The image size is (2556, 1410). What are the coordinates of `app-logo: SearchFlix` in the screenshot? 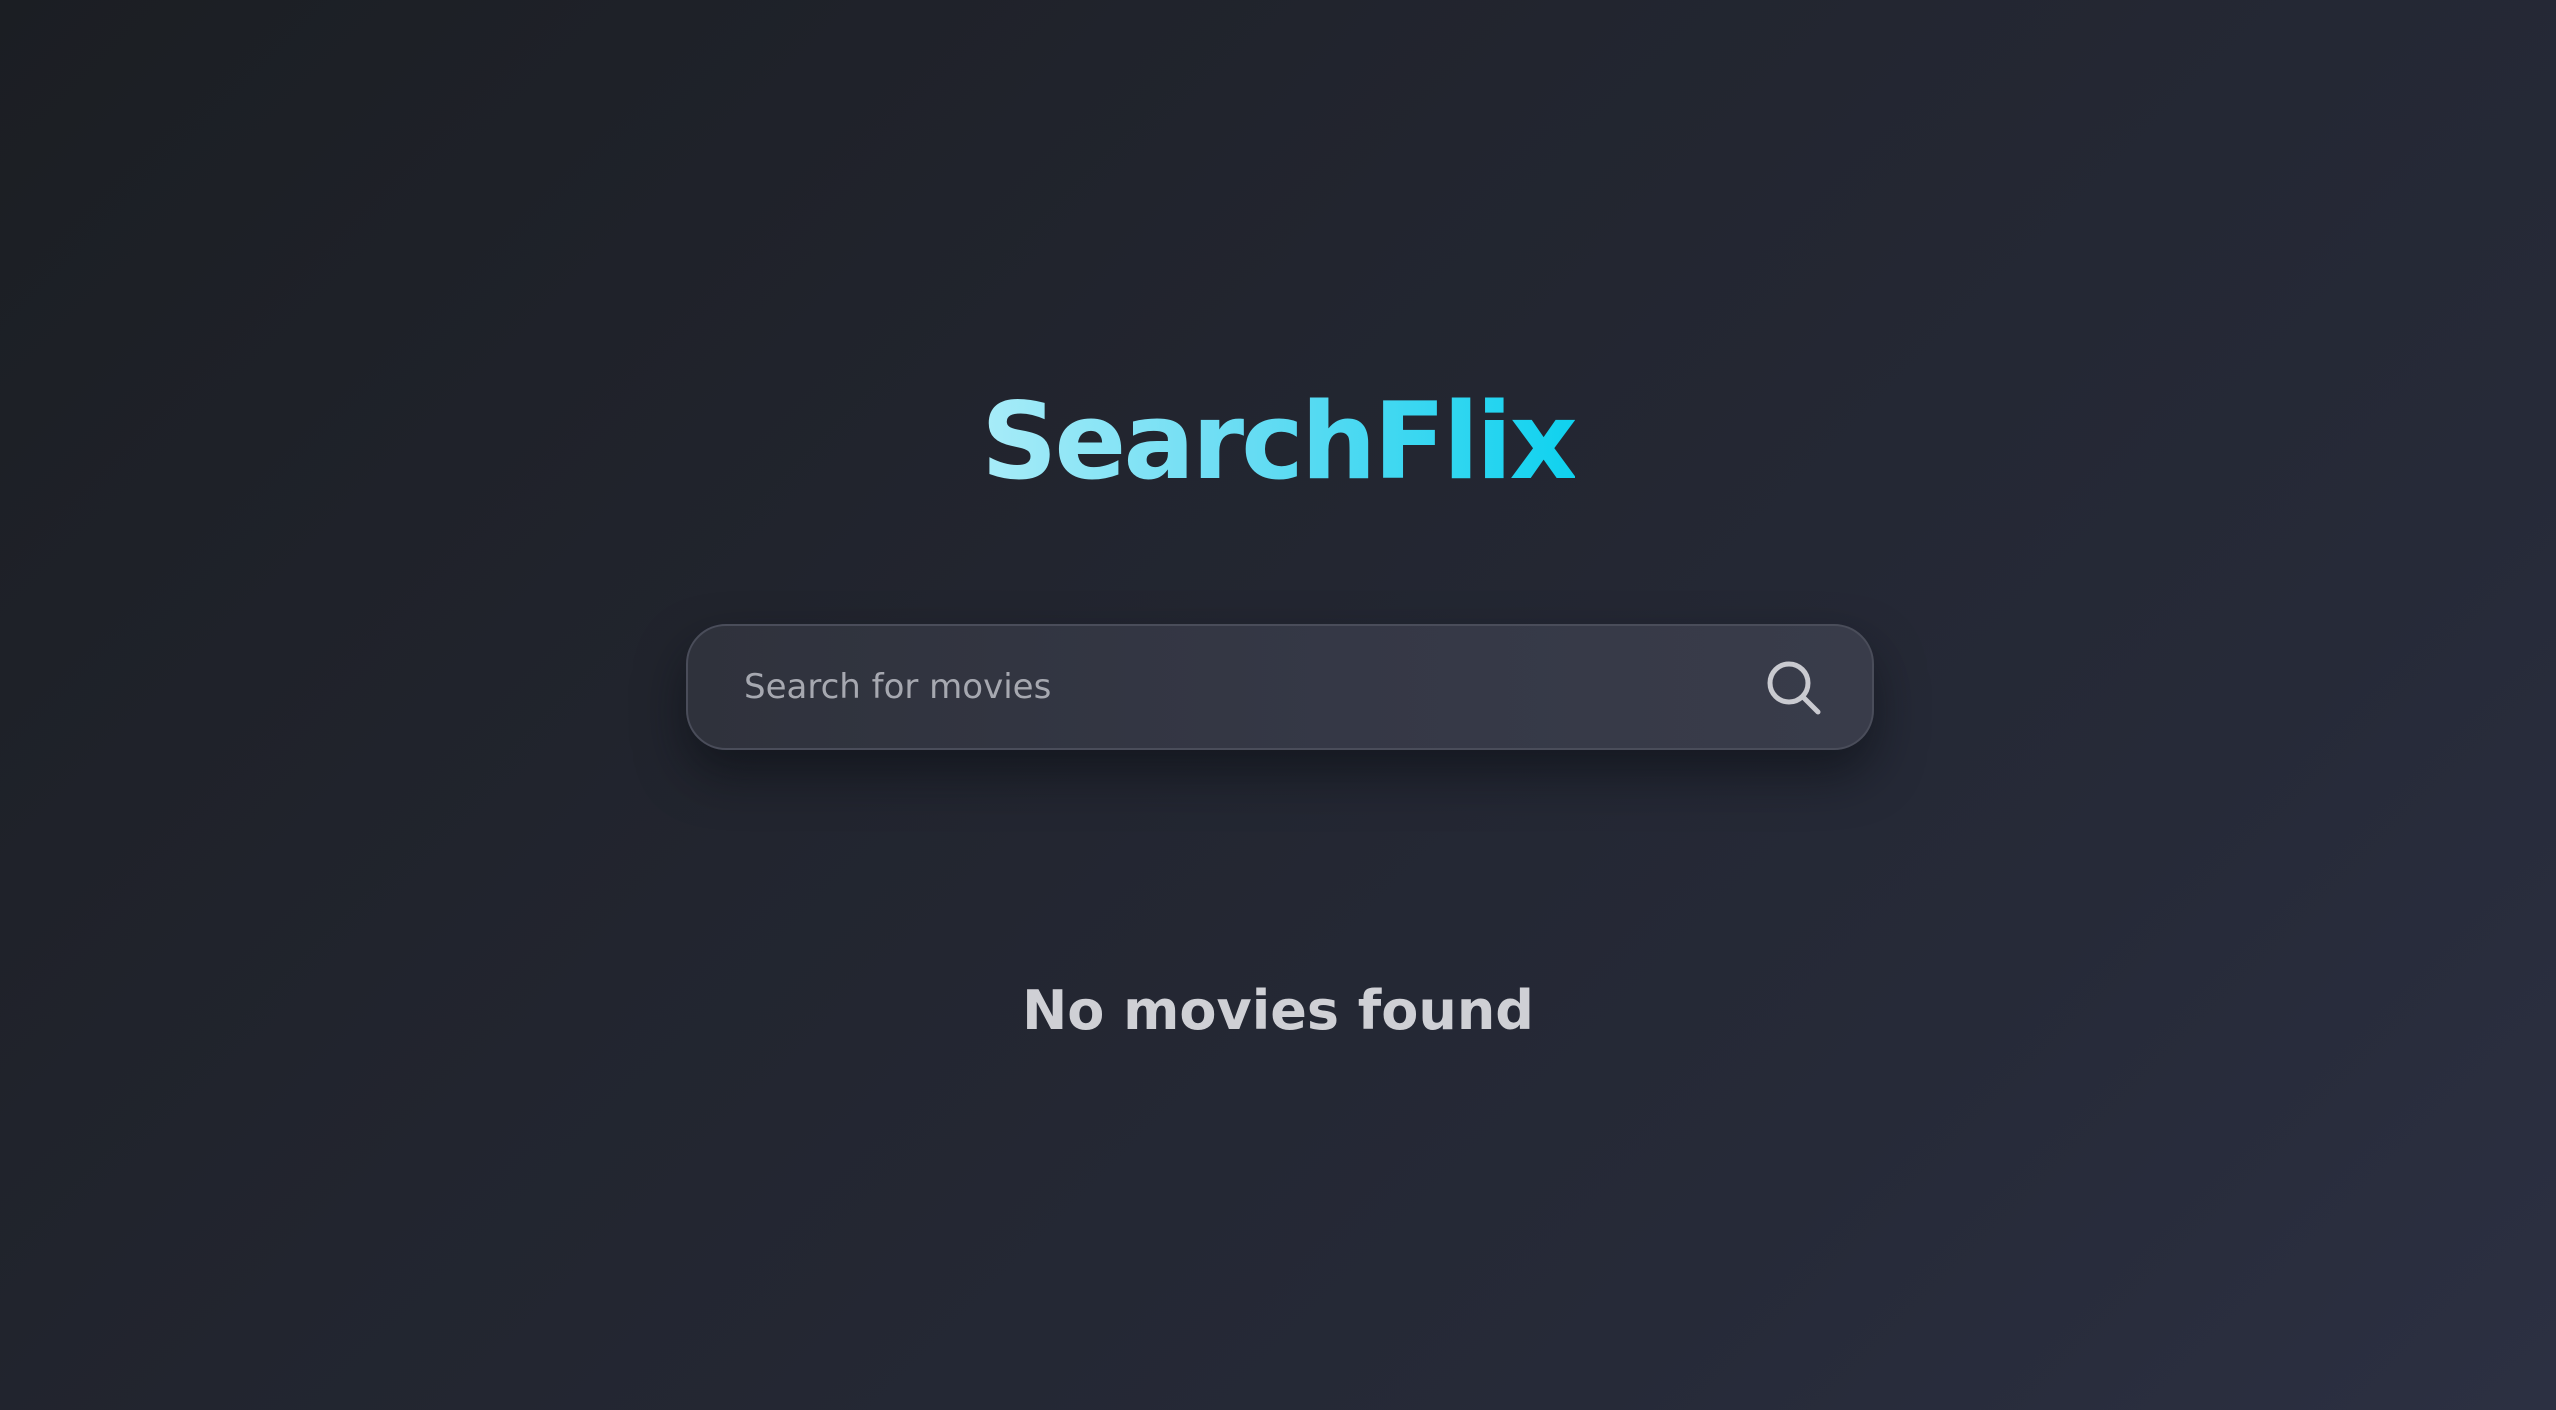 It's located at (1278, 442).